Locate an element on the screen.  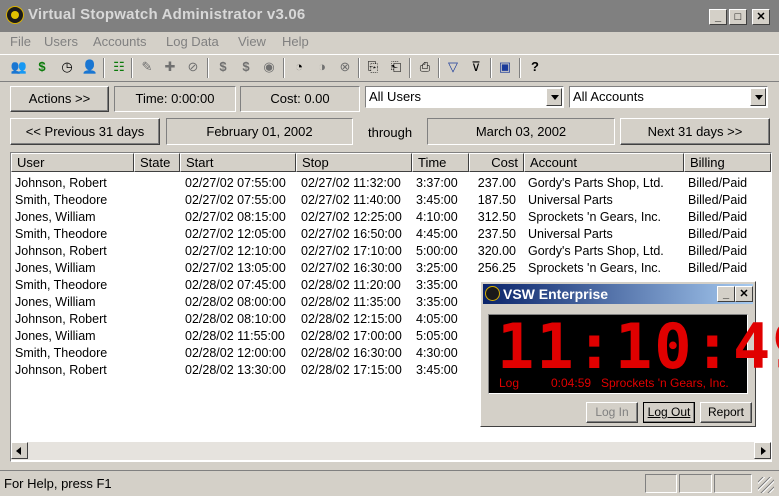
previous-31-days-button: << Previous 31 days is located at coordinates (85, 131).